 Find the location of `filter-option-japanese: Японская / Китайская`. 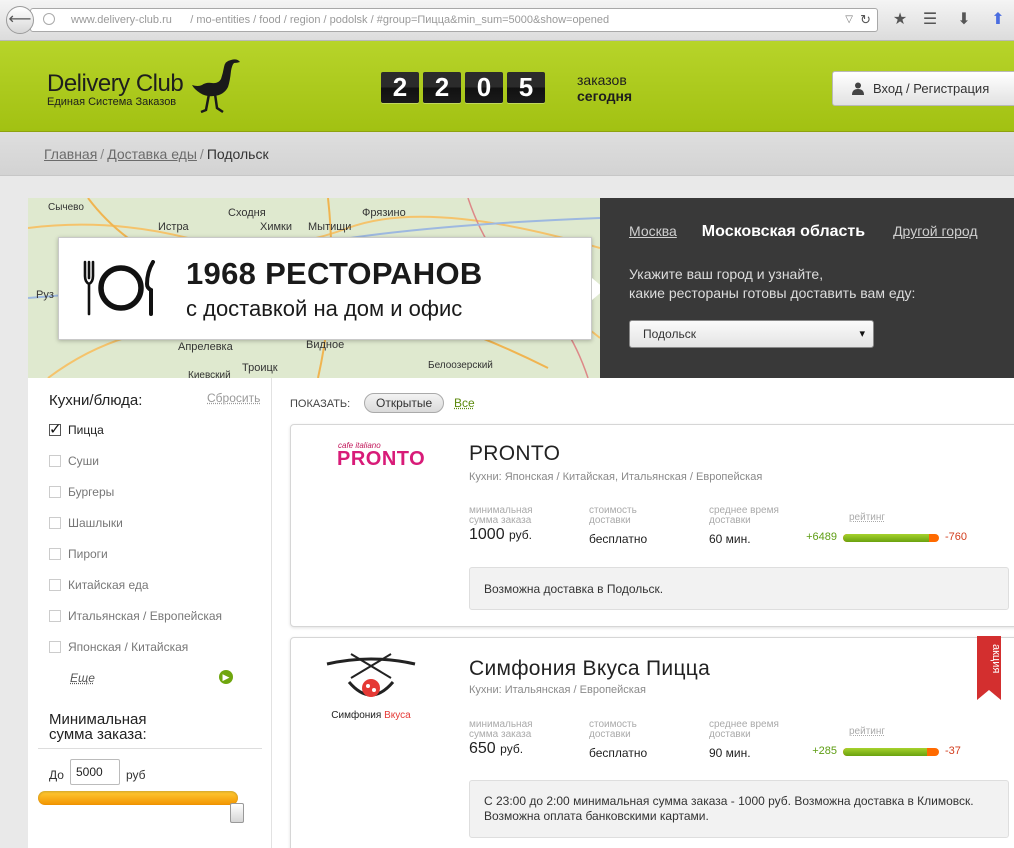

filter-option-japanese: Японская / Китайская is located at coordinates (118, 648).